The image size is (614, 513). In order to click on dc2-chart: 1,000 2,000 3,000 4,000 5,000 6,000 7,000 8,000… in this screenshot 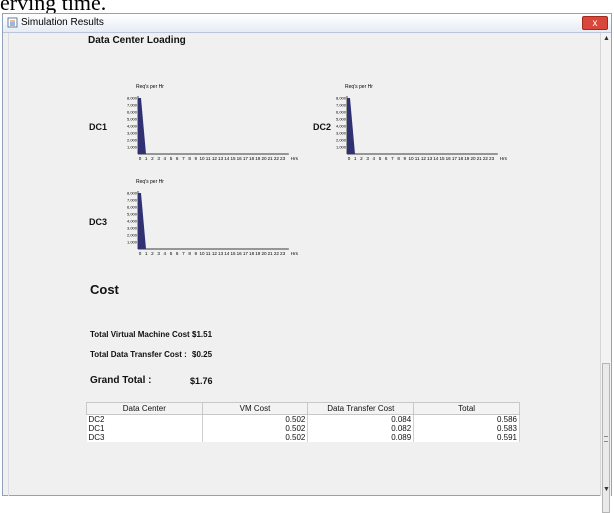, I will do `click(422, 129)`.